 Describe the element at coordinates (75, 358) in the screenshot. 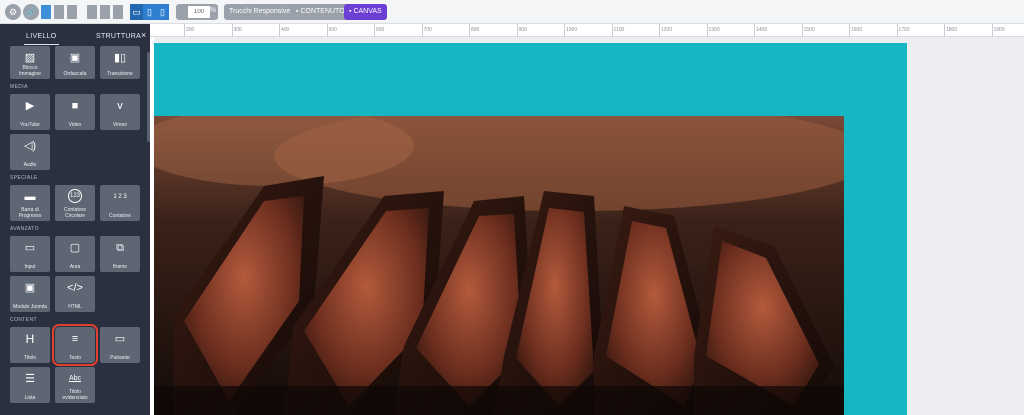

I see `tile-label: Testo` at that location.